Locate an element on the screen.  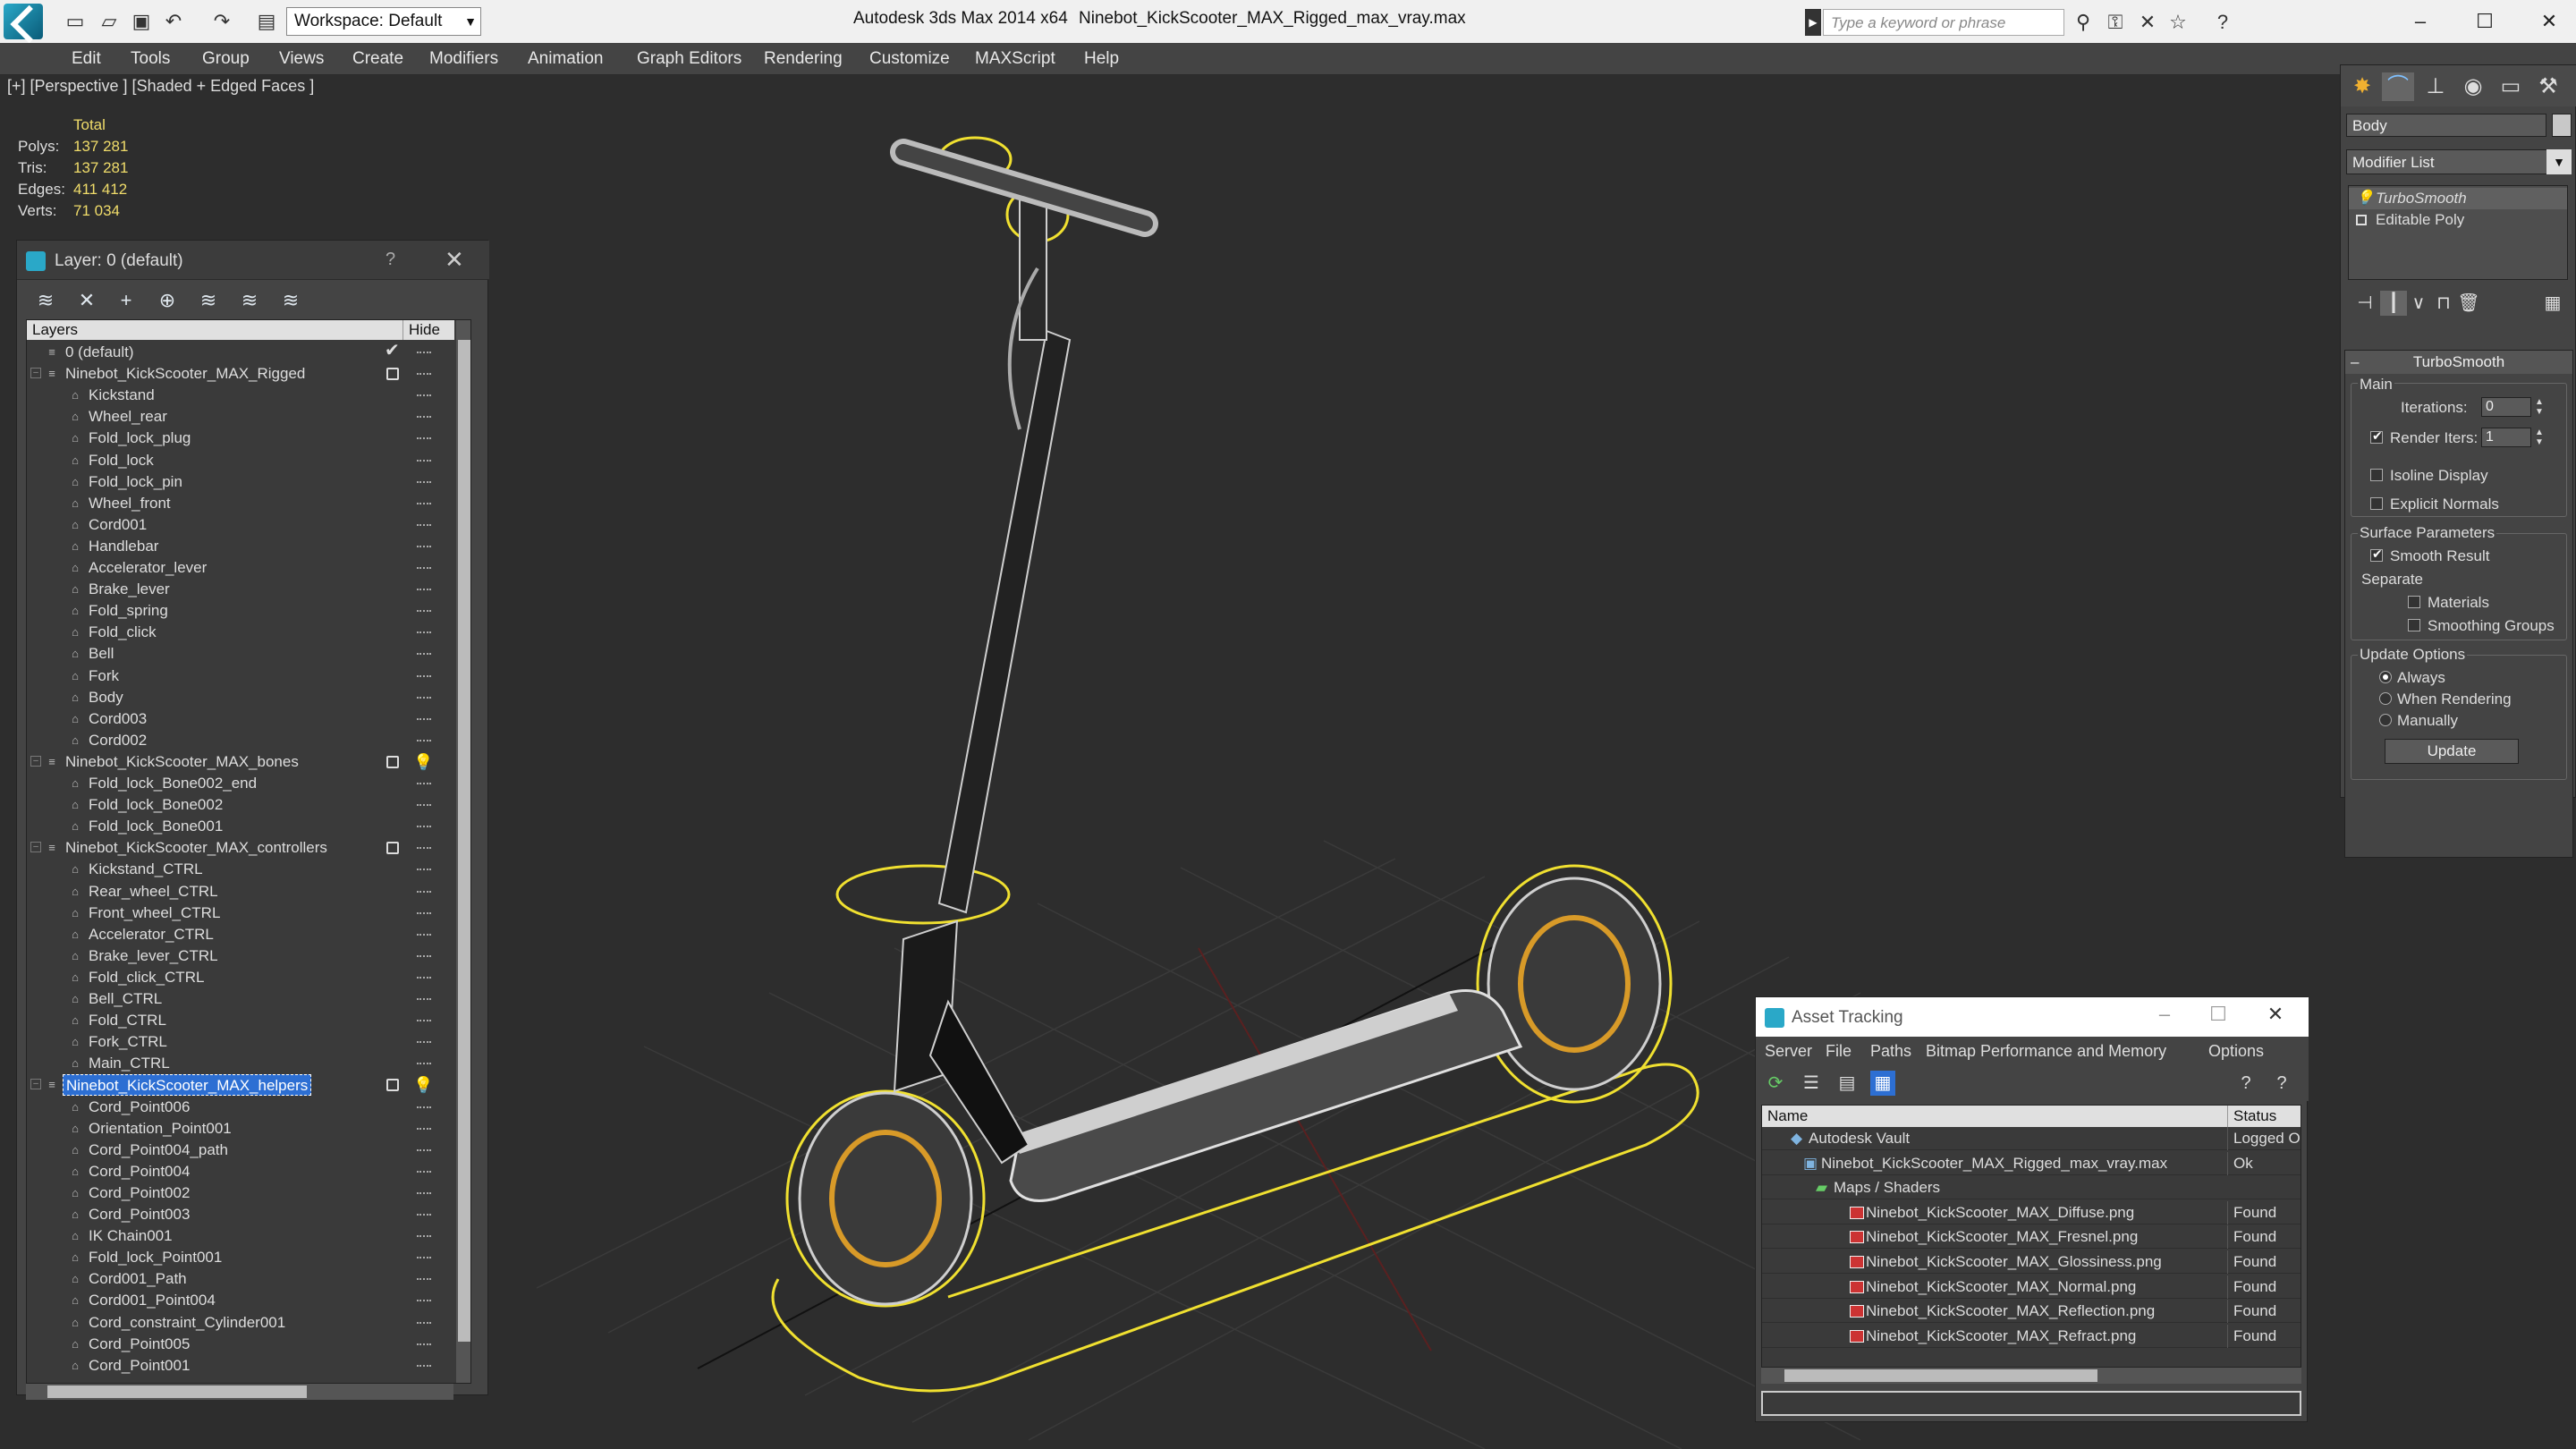
binoculars-icon: ⚲ is located at coordinates (2083, 22).